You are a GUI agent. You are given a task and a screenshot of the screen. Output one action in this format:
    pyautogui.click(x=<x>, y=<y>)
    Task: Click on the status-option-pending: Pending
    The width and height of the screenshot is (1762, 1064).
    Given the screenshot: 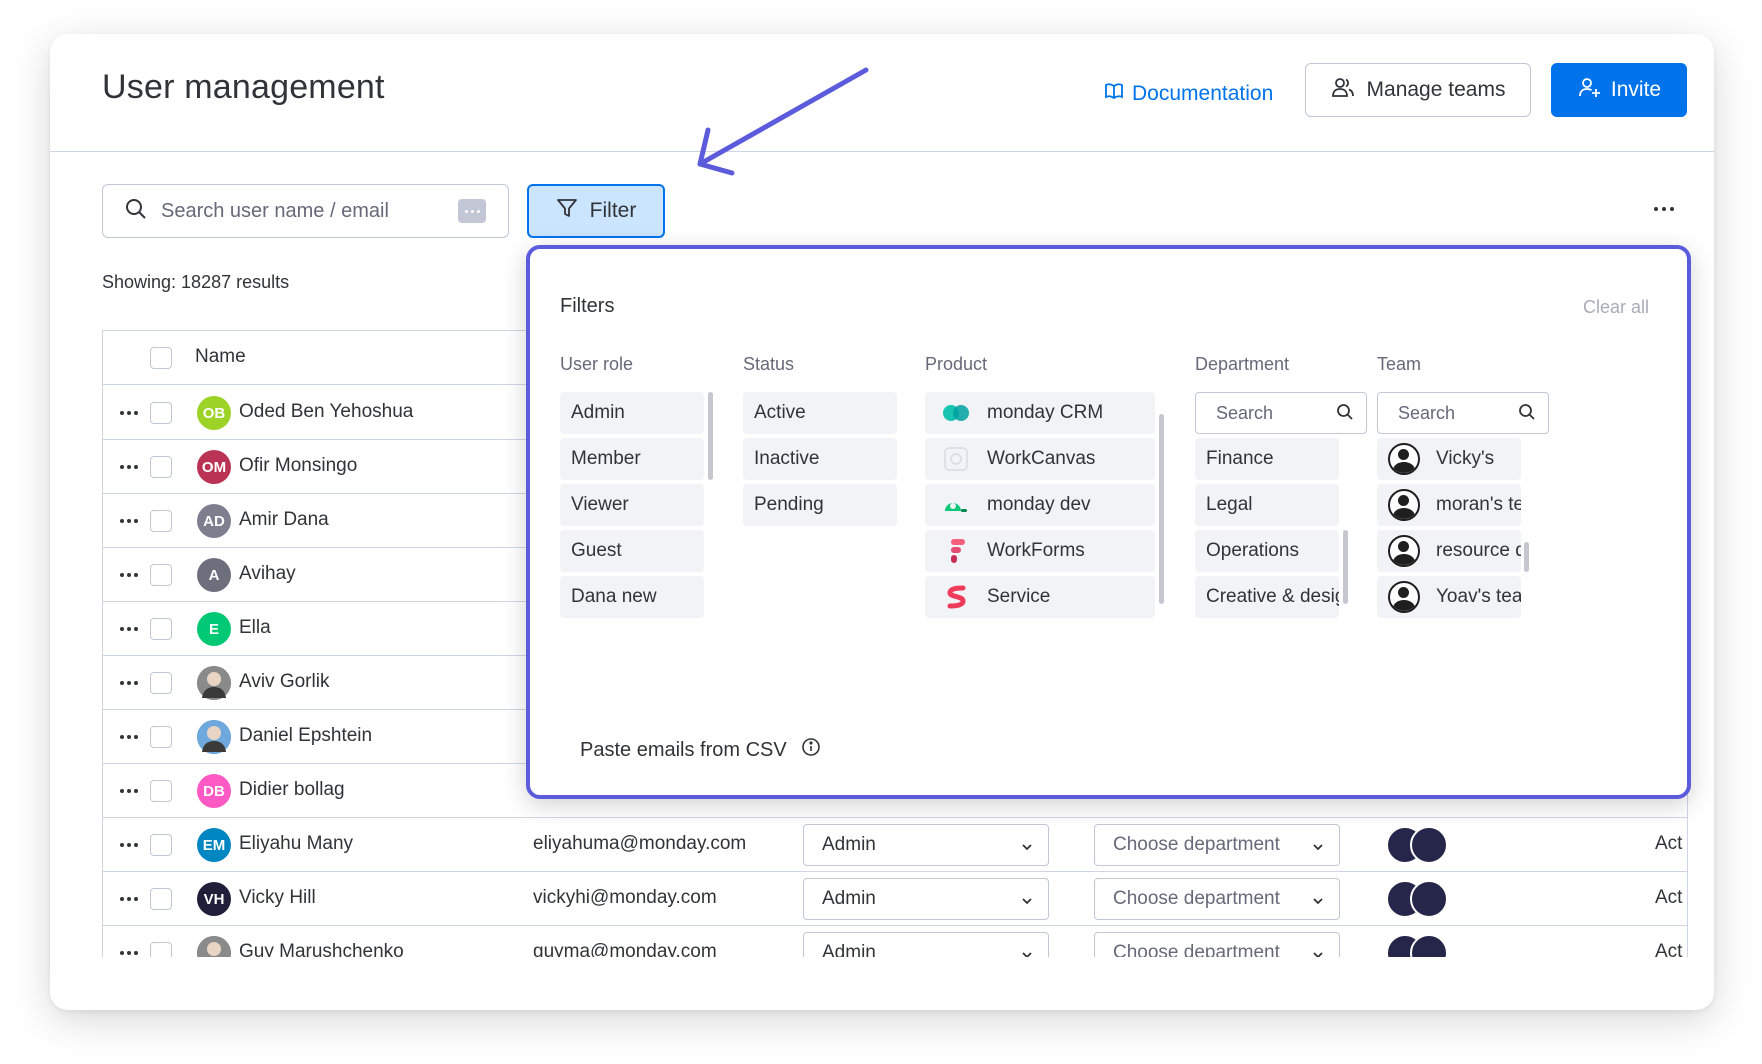 What is the action you would take?
    pyautogui.click(x=820, y=505)
    